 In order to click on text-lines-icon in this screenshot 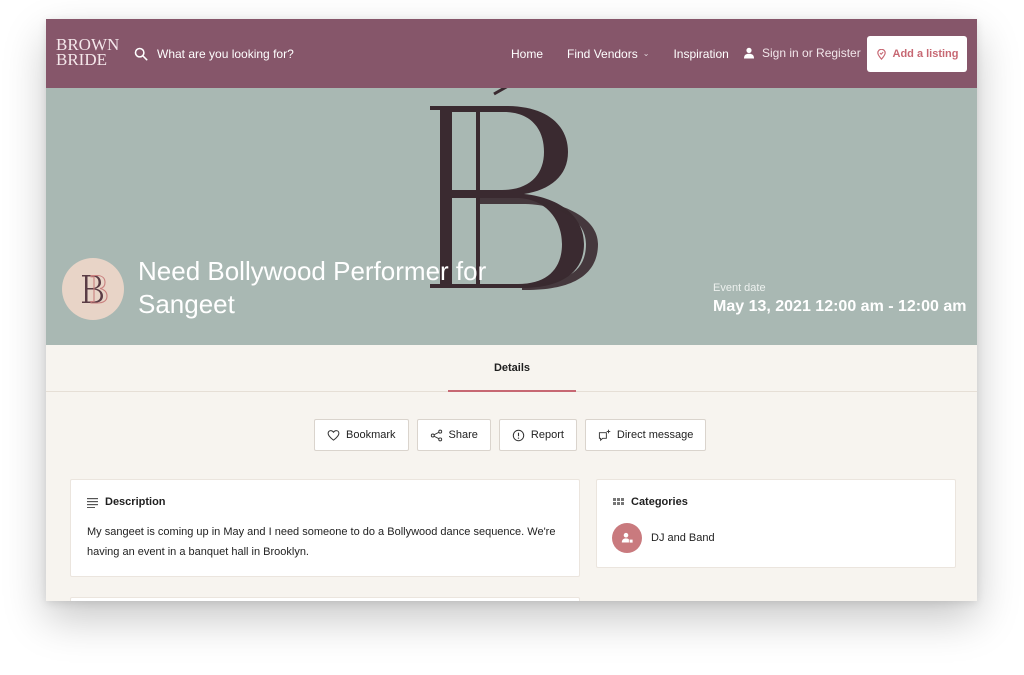, I will do `click(92, 502)`.